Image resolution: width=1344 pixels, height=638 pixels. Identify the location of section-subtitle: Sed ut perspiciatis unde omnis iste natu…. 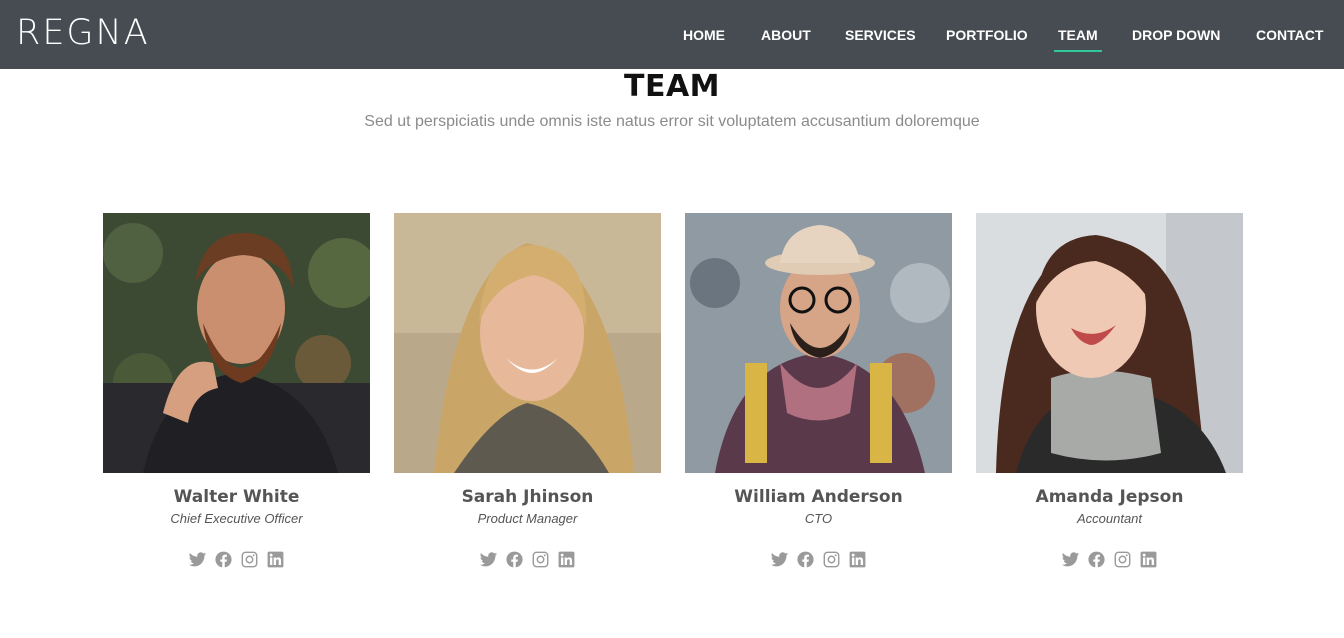
(672, 121).